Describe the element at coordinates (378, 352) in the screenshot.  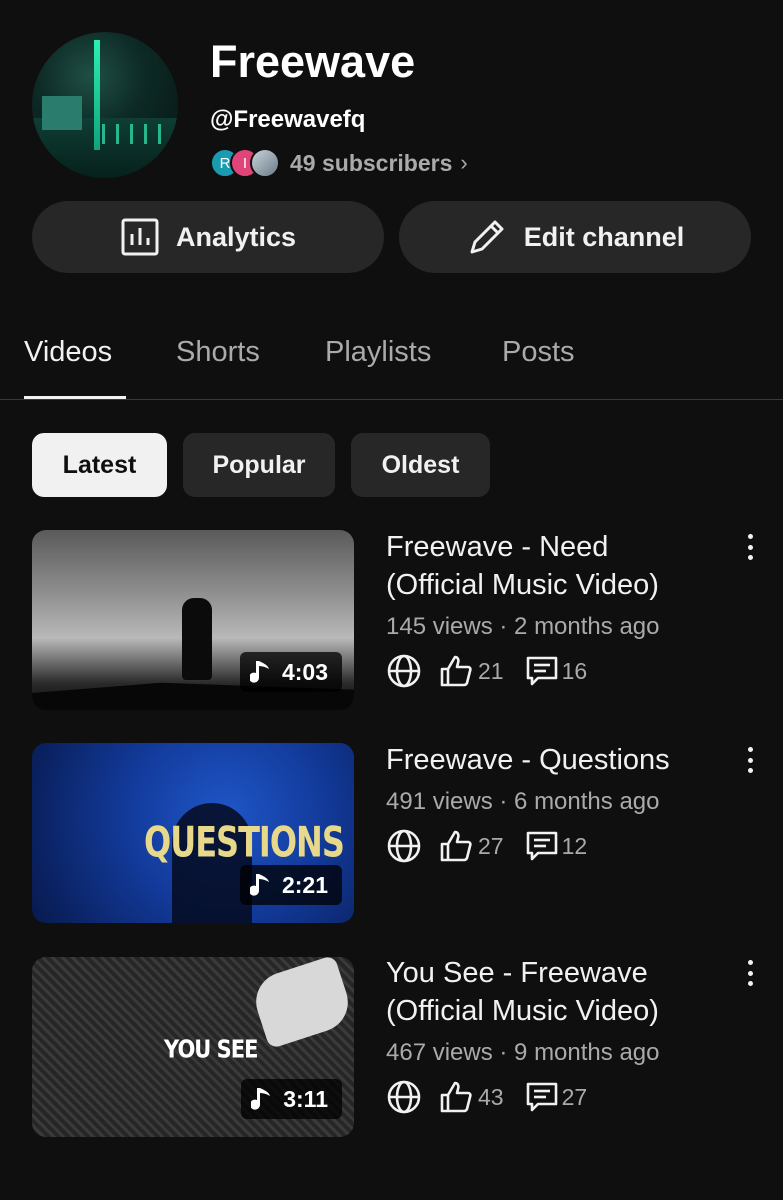
I see `tab-playlists: Playlists` at that location.